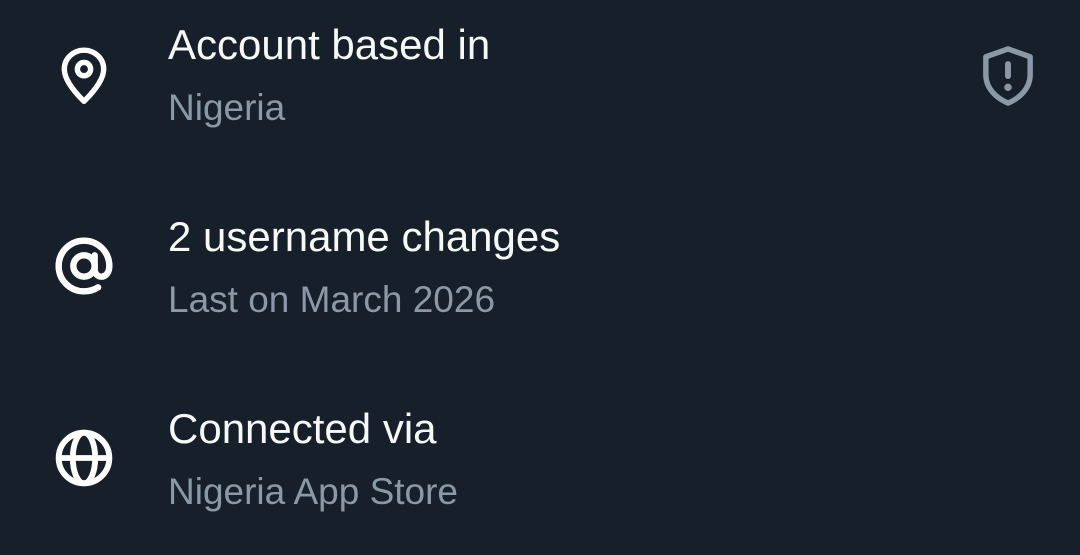 This screenshot has height=555, width=1080. I want to click on username-changes-date: Last on March 2026, so click(332, 299).